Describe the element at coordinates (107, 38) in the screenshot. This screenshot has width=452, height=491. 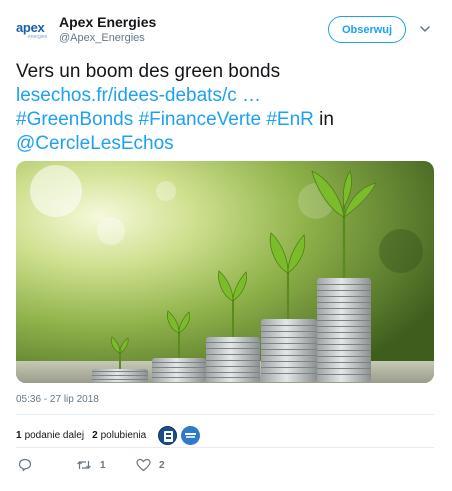
I see `author-handle: @Apex_Energies` at that location.